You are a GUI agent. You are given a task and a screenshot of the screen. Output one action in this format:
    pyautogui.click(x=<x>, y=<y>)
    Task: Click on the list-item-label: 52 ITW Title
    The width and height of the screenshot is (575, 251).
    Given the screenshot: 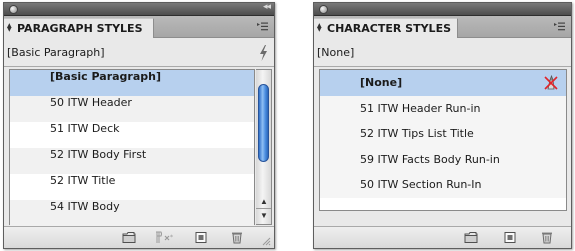 What is the action you would take?
    pyautogui.click(x=83, y=180)
    